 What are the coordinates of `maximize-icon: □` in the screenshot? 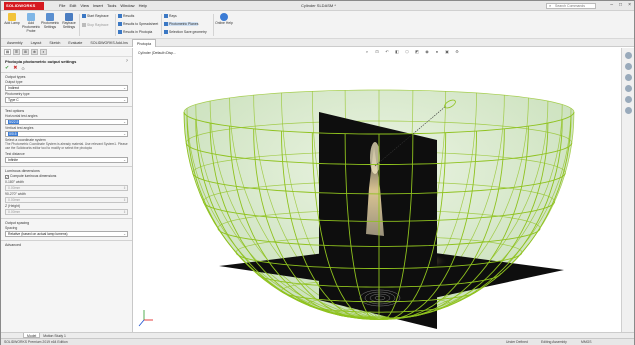 It's located at (620, 5).